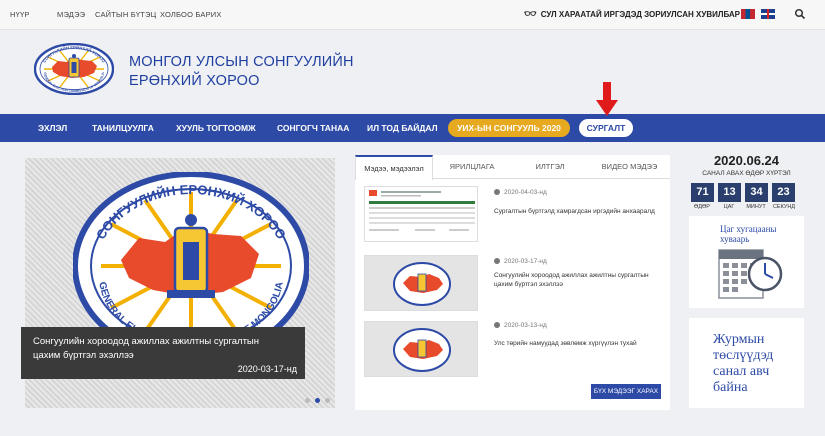  I want to click on tab-reports: ИЛТГЭЛ, so click(550, 167).